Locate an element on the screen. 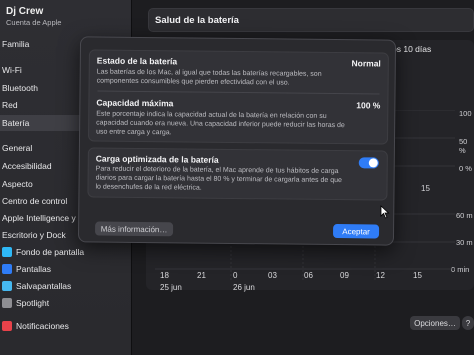 The image size is (474, 355). sidebar-item-notificaciones: Notificaciones is located at coordinates (66, 326).